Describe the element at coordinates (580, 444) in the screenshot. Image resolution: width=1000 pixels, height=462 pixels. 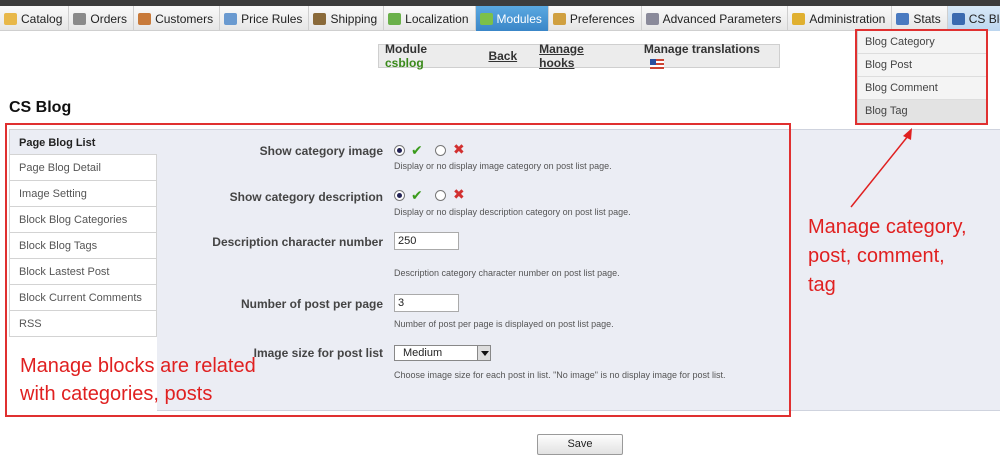
I see `save-button: Save` at that location.